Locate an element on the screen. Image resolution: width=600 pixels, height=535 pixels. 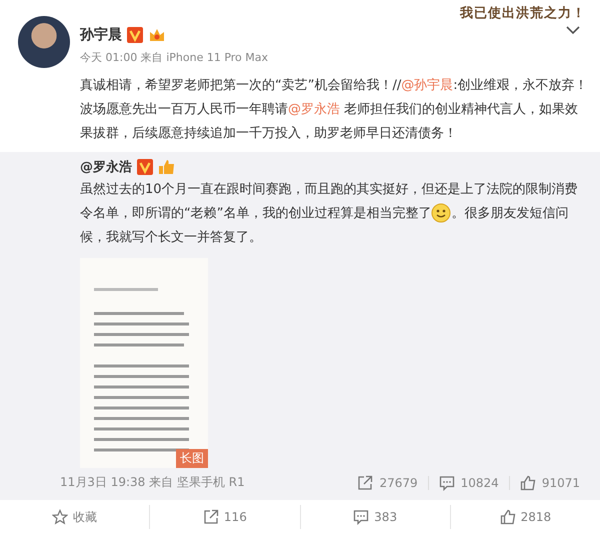
source-device: iPhone 11 Pro Max is located at coordinates (217, 57).